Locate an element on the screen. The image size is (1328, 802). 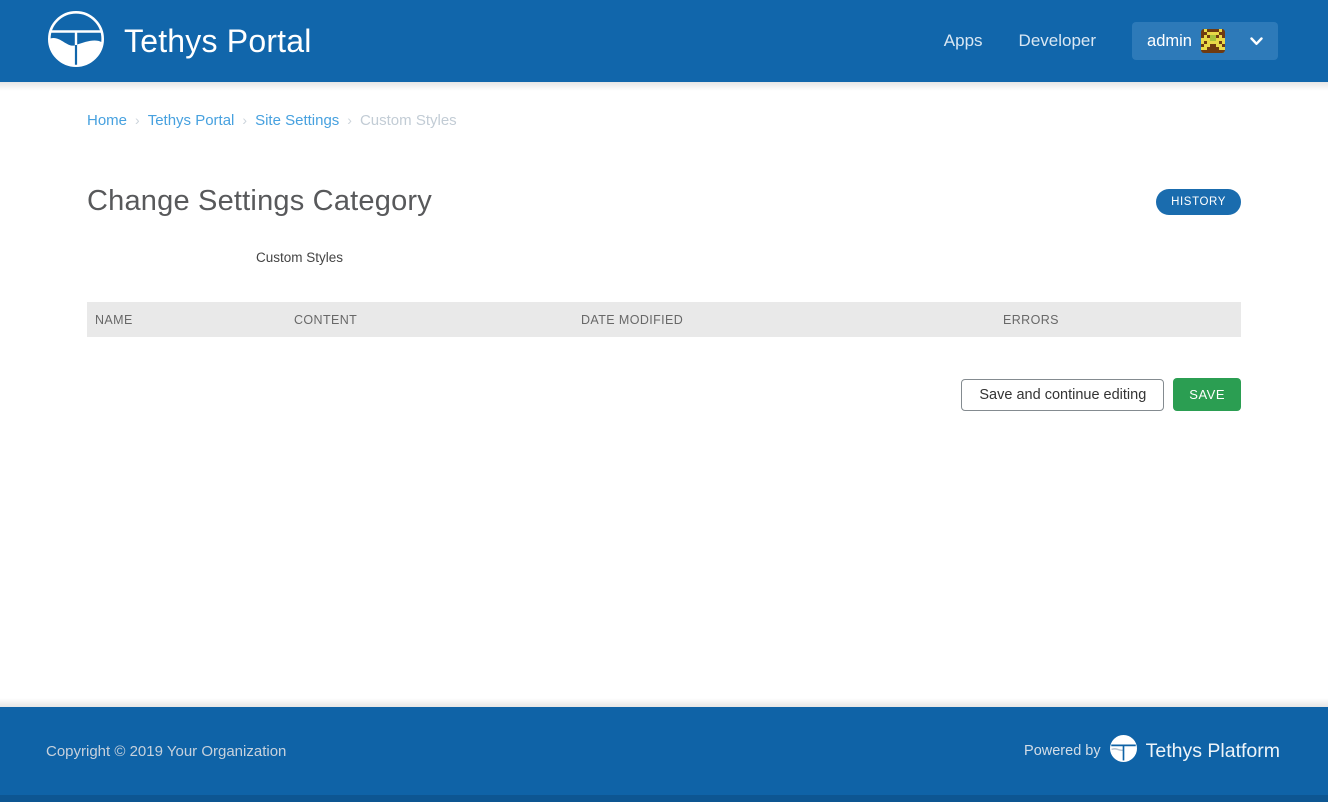
breadcrumb-site-settings: Site Settings is located at coordinates (297, 120).